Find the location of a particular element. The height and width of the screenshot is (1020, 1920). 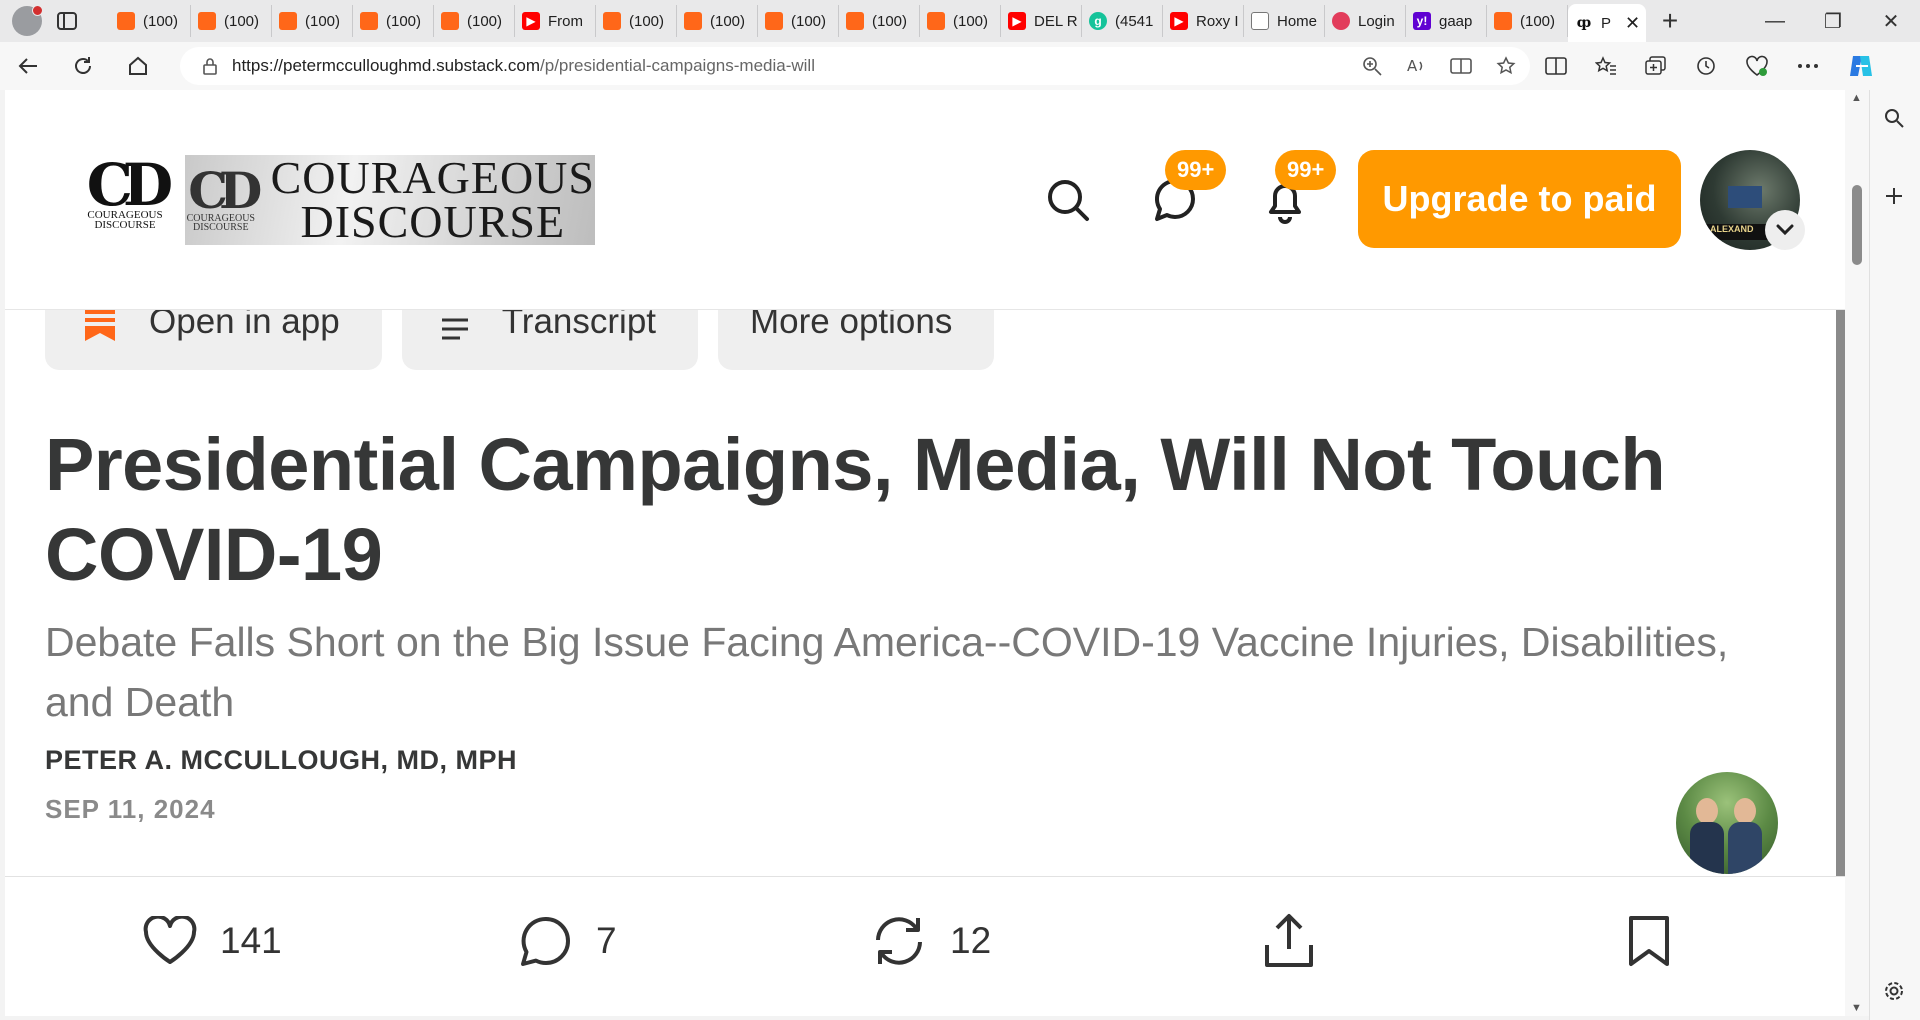

restack-button: 12 is located at coordinates (930, 941).